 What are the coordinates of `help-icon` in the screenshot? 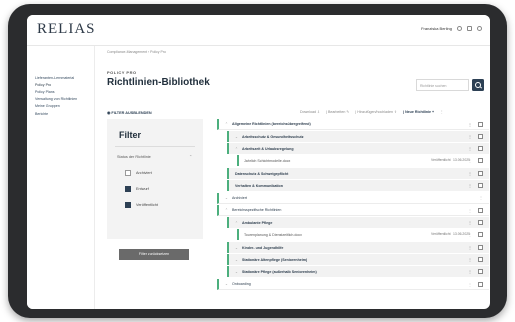 It's located at (479, 28).